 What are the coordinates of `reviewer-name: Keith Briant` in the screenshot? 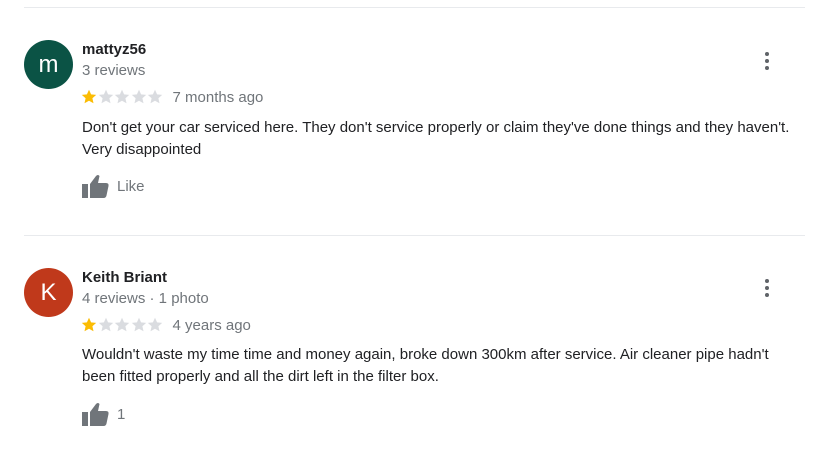 It's located at (124, 277).